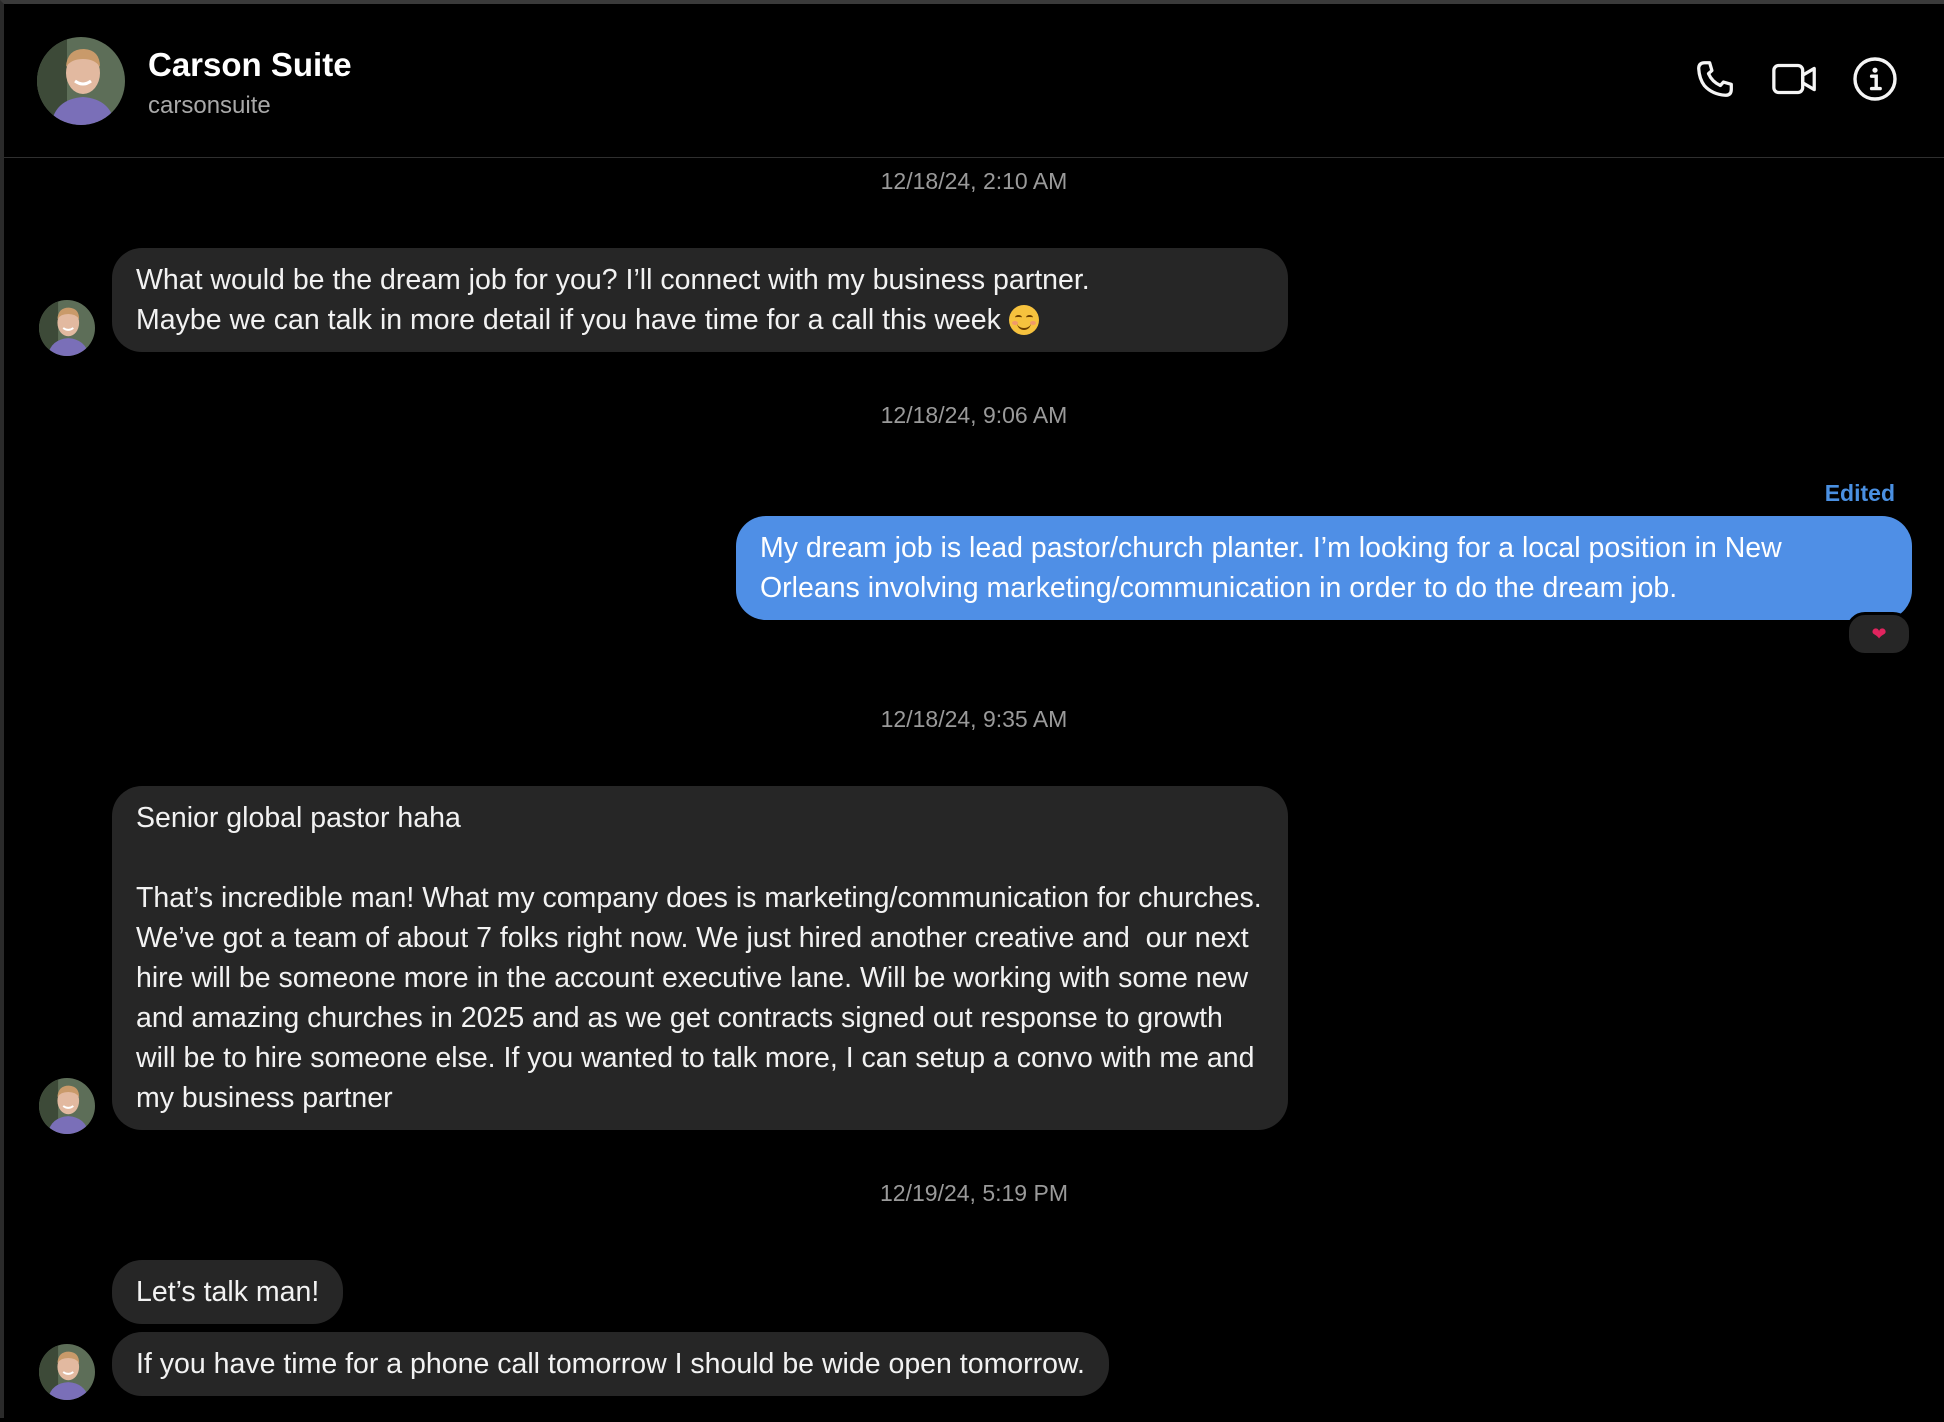 This screenshot has height=1422, width=1944. What do you see at coordinates (209, 105) in the screenshot?
I see `contact-username: carsonsuite` at bounding box center [209, 105].